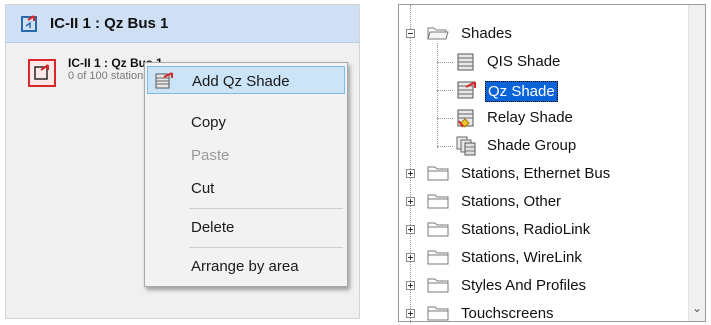 This screenshot has height=325, width=711. I want to click on menu-item-paste: Paste, so click(246, 155).